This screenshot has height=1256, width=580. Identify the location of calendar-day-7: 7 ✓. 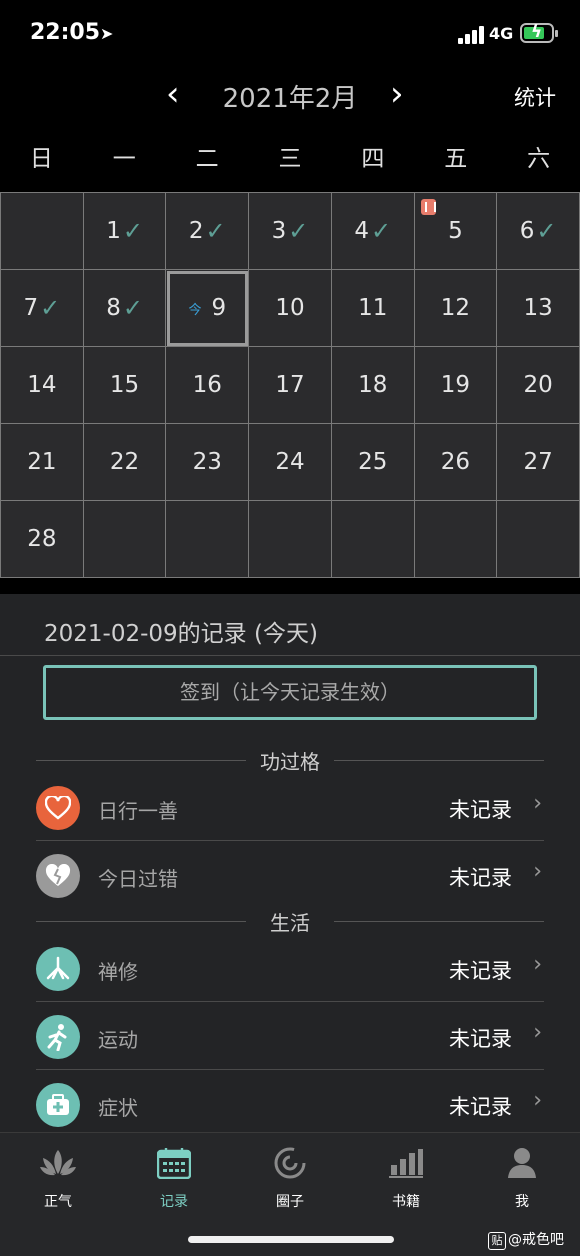
(42, 308).